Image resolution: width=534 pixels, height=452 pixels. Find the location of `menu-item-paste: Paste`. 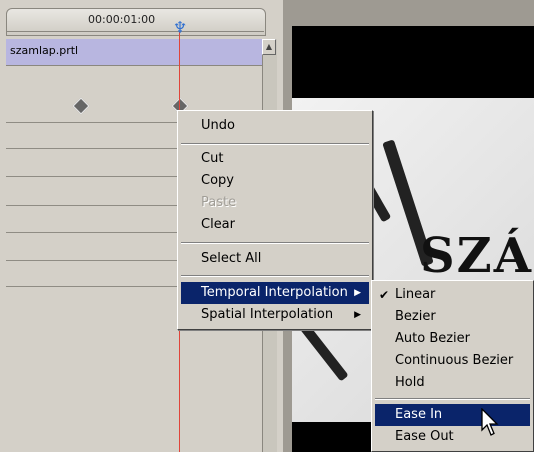

menu-item-paste: Paste is located at coordinates (219, 202).